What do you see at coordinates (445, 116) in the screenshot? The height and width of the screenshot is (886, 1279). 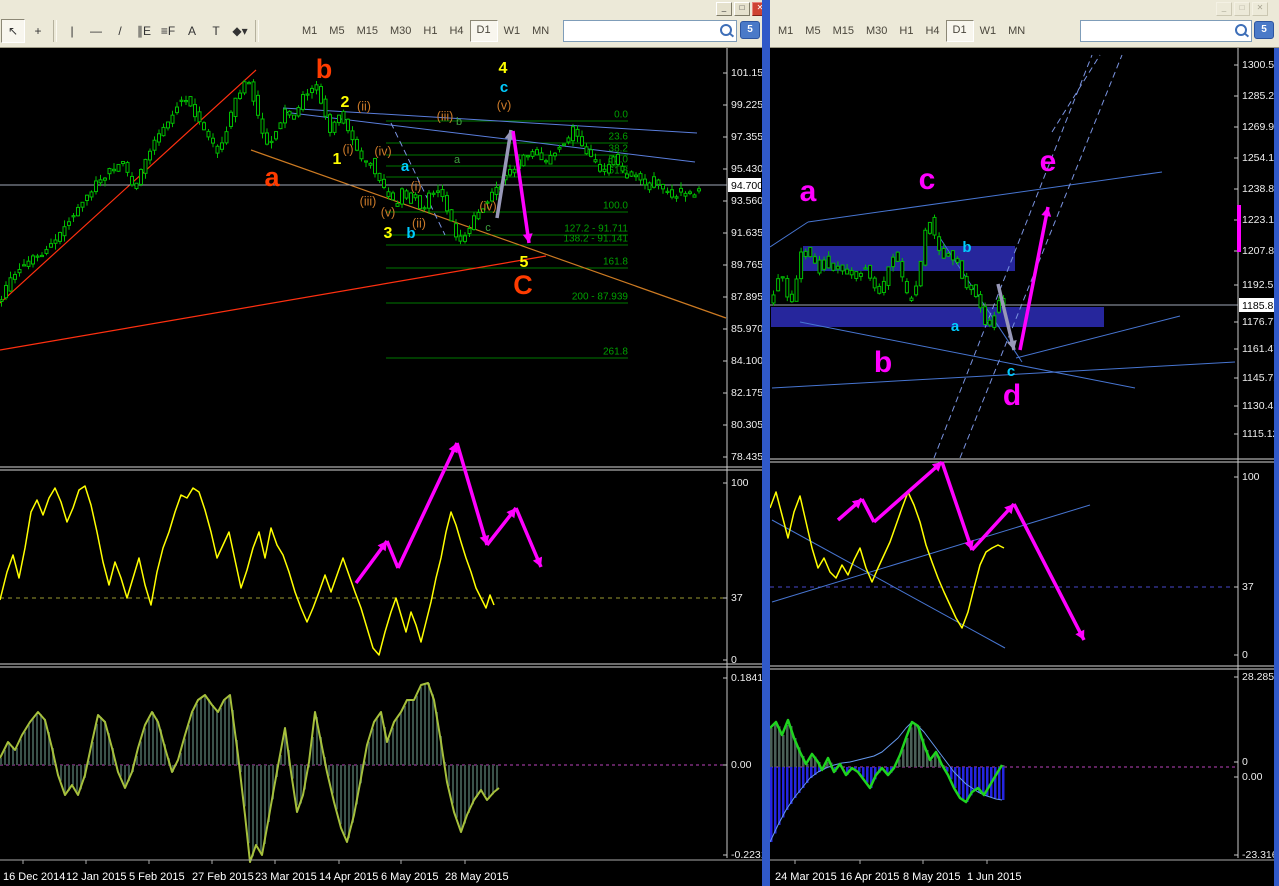 I see `wave-label: (iii)` at bounding box center [445, 116].